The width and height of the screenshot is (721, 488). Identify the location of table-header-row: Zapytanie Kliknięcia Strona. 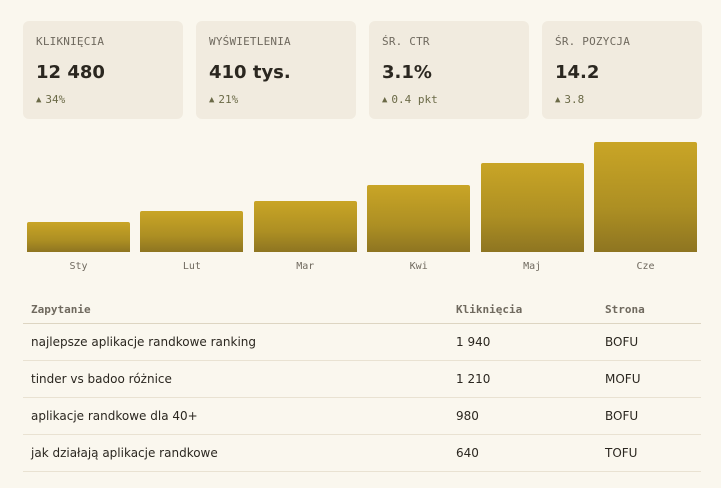
(362, 309).